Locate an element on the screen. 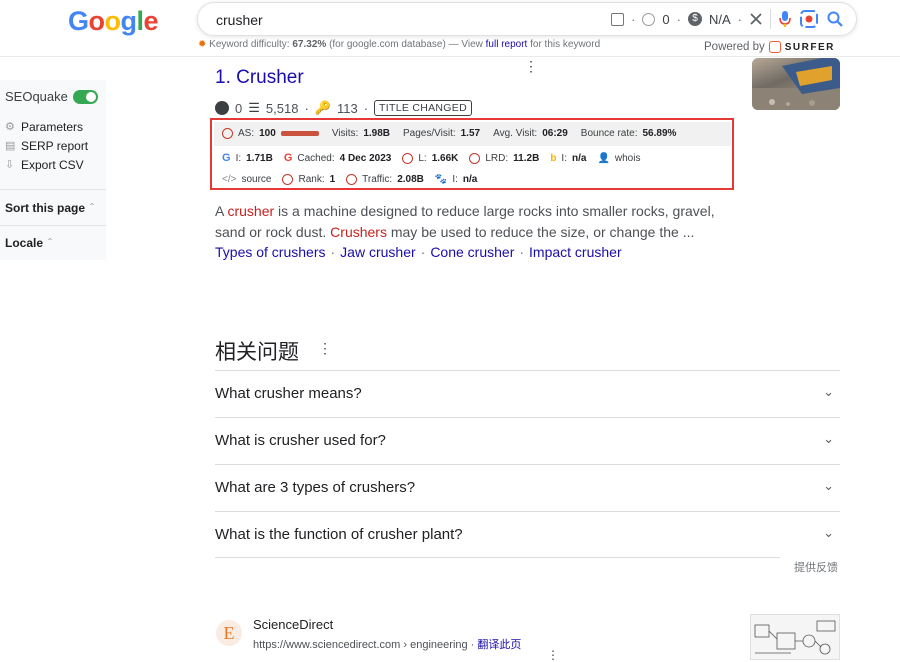 The width and height of the screenshot is (900, 662). sitelink: Types of crushers is located at coordinates (270, 252).